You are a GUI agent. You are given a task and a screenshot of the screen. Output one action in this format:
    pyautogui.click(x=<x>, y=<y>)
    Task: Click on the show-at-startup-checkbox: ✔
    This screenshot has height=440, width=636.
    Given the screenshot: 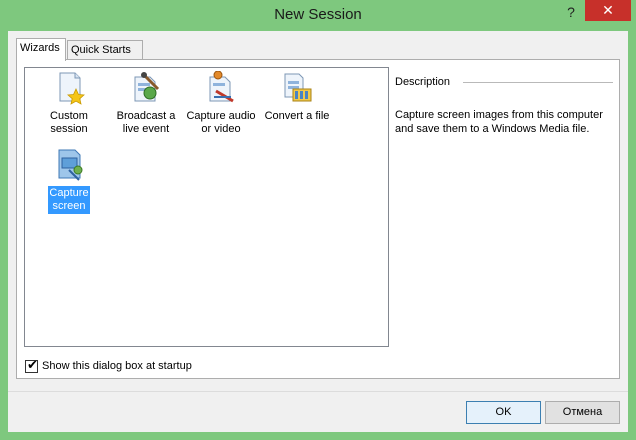 What is the action you would take?
    pyautogui.click(x=31, y=365)
    